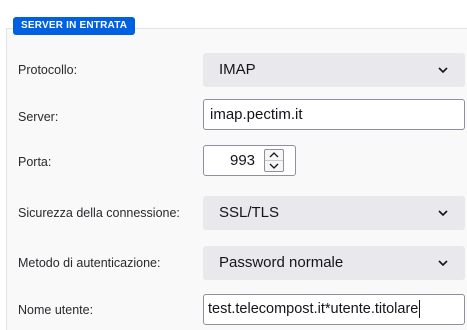 This screenshot has width=467, height=330. I want to click on auth-select: Password normale, so click(334, 263).